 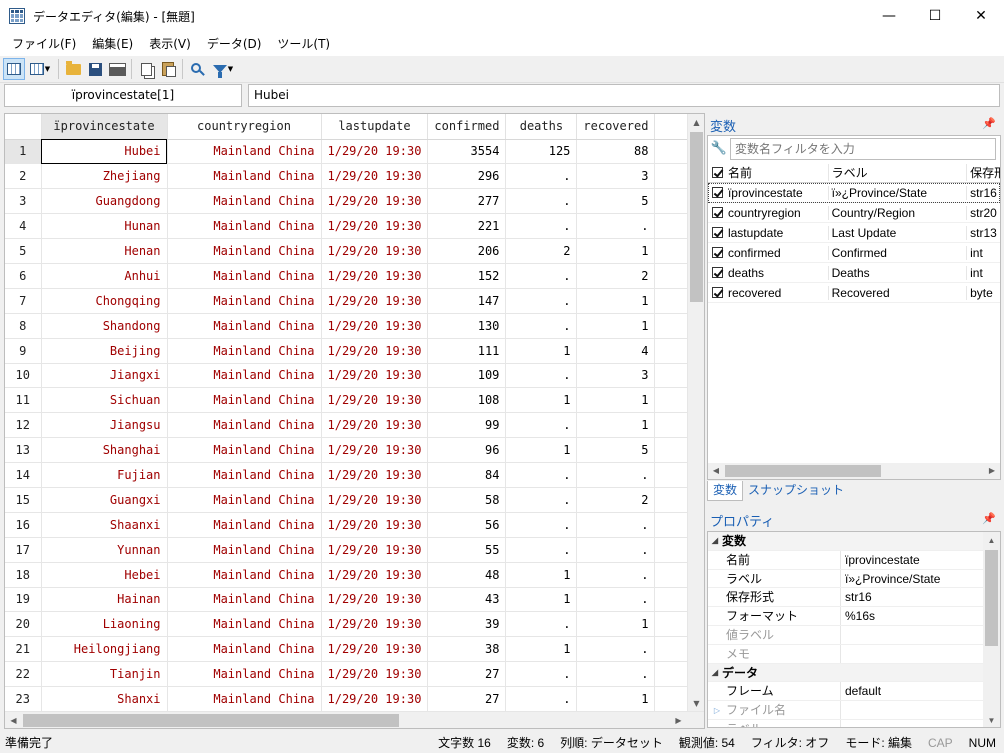 What do you see at coordinates (854, 635) in the screenshot?
I see `property-row: 値ラベル` at bounding box center [854, 635].